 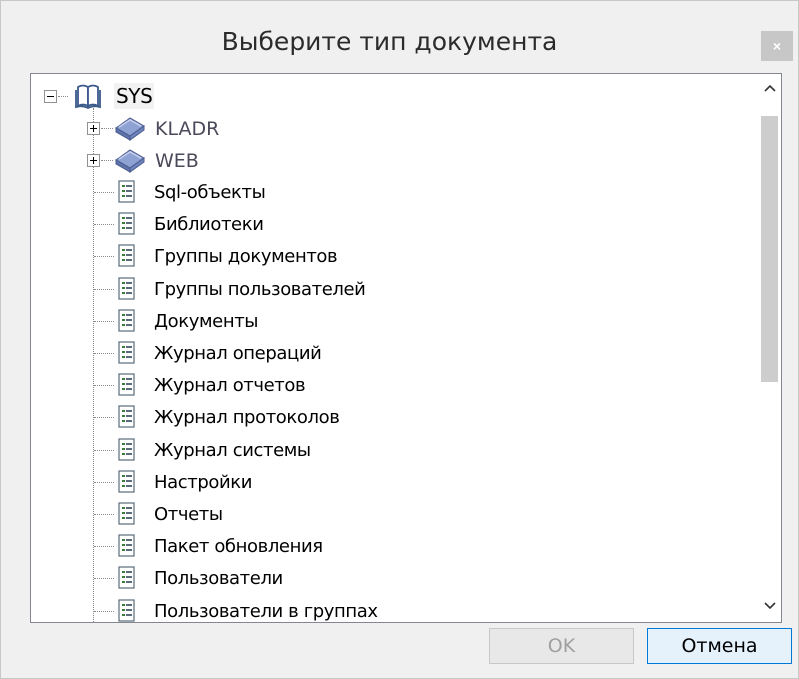 I want to click on tree-node-label: KLADR, so click(x=187, y=129).